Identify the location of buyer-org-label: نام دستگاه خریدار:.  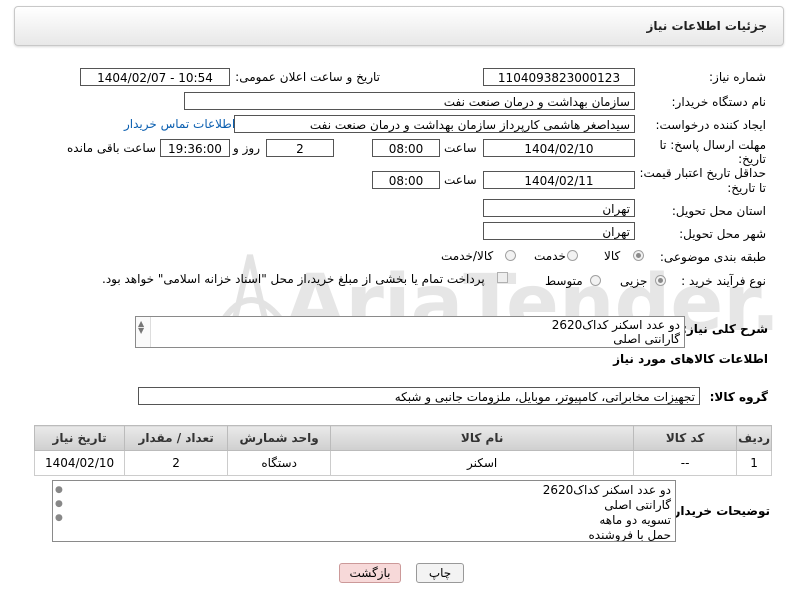
(719, 102).